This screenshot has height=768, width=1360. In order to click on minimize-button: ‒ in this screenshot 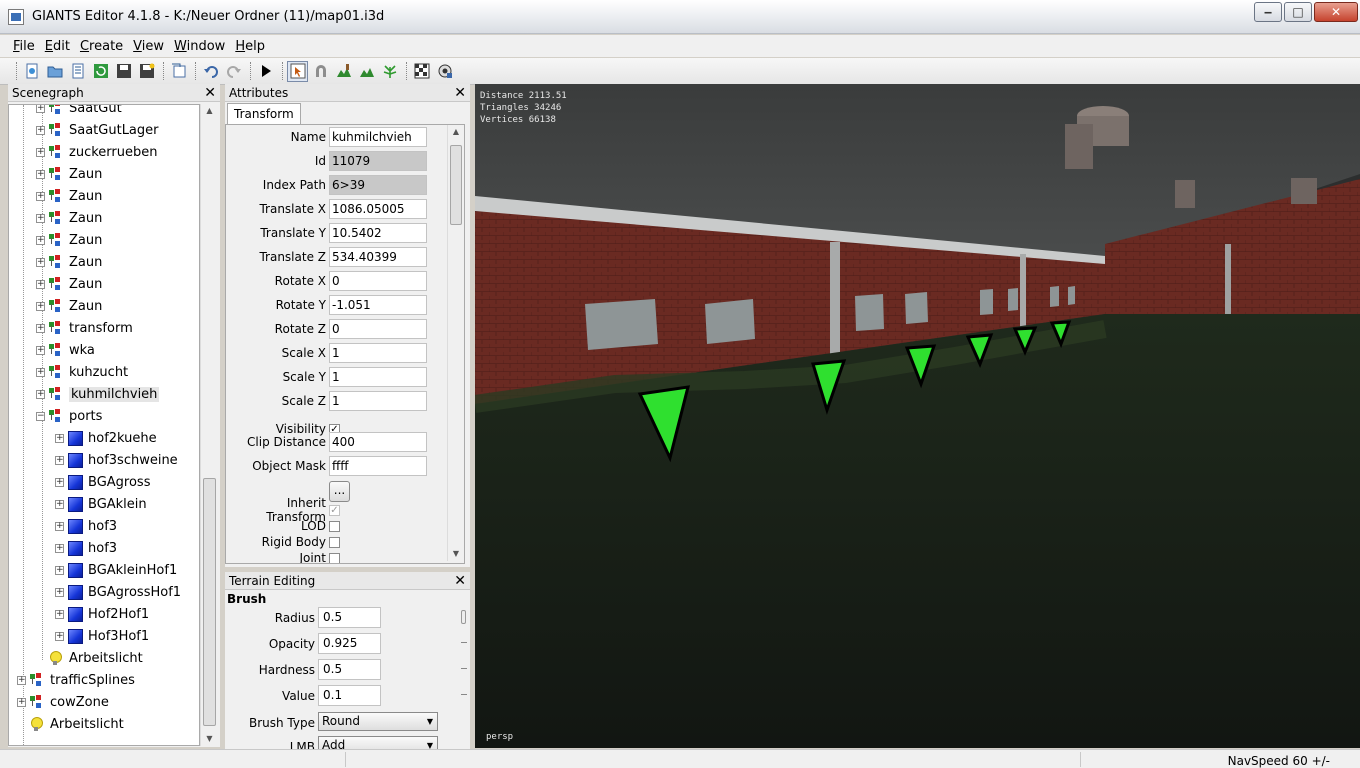, I will do `click(1268, 12)`.